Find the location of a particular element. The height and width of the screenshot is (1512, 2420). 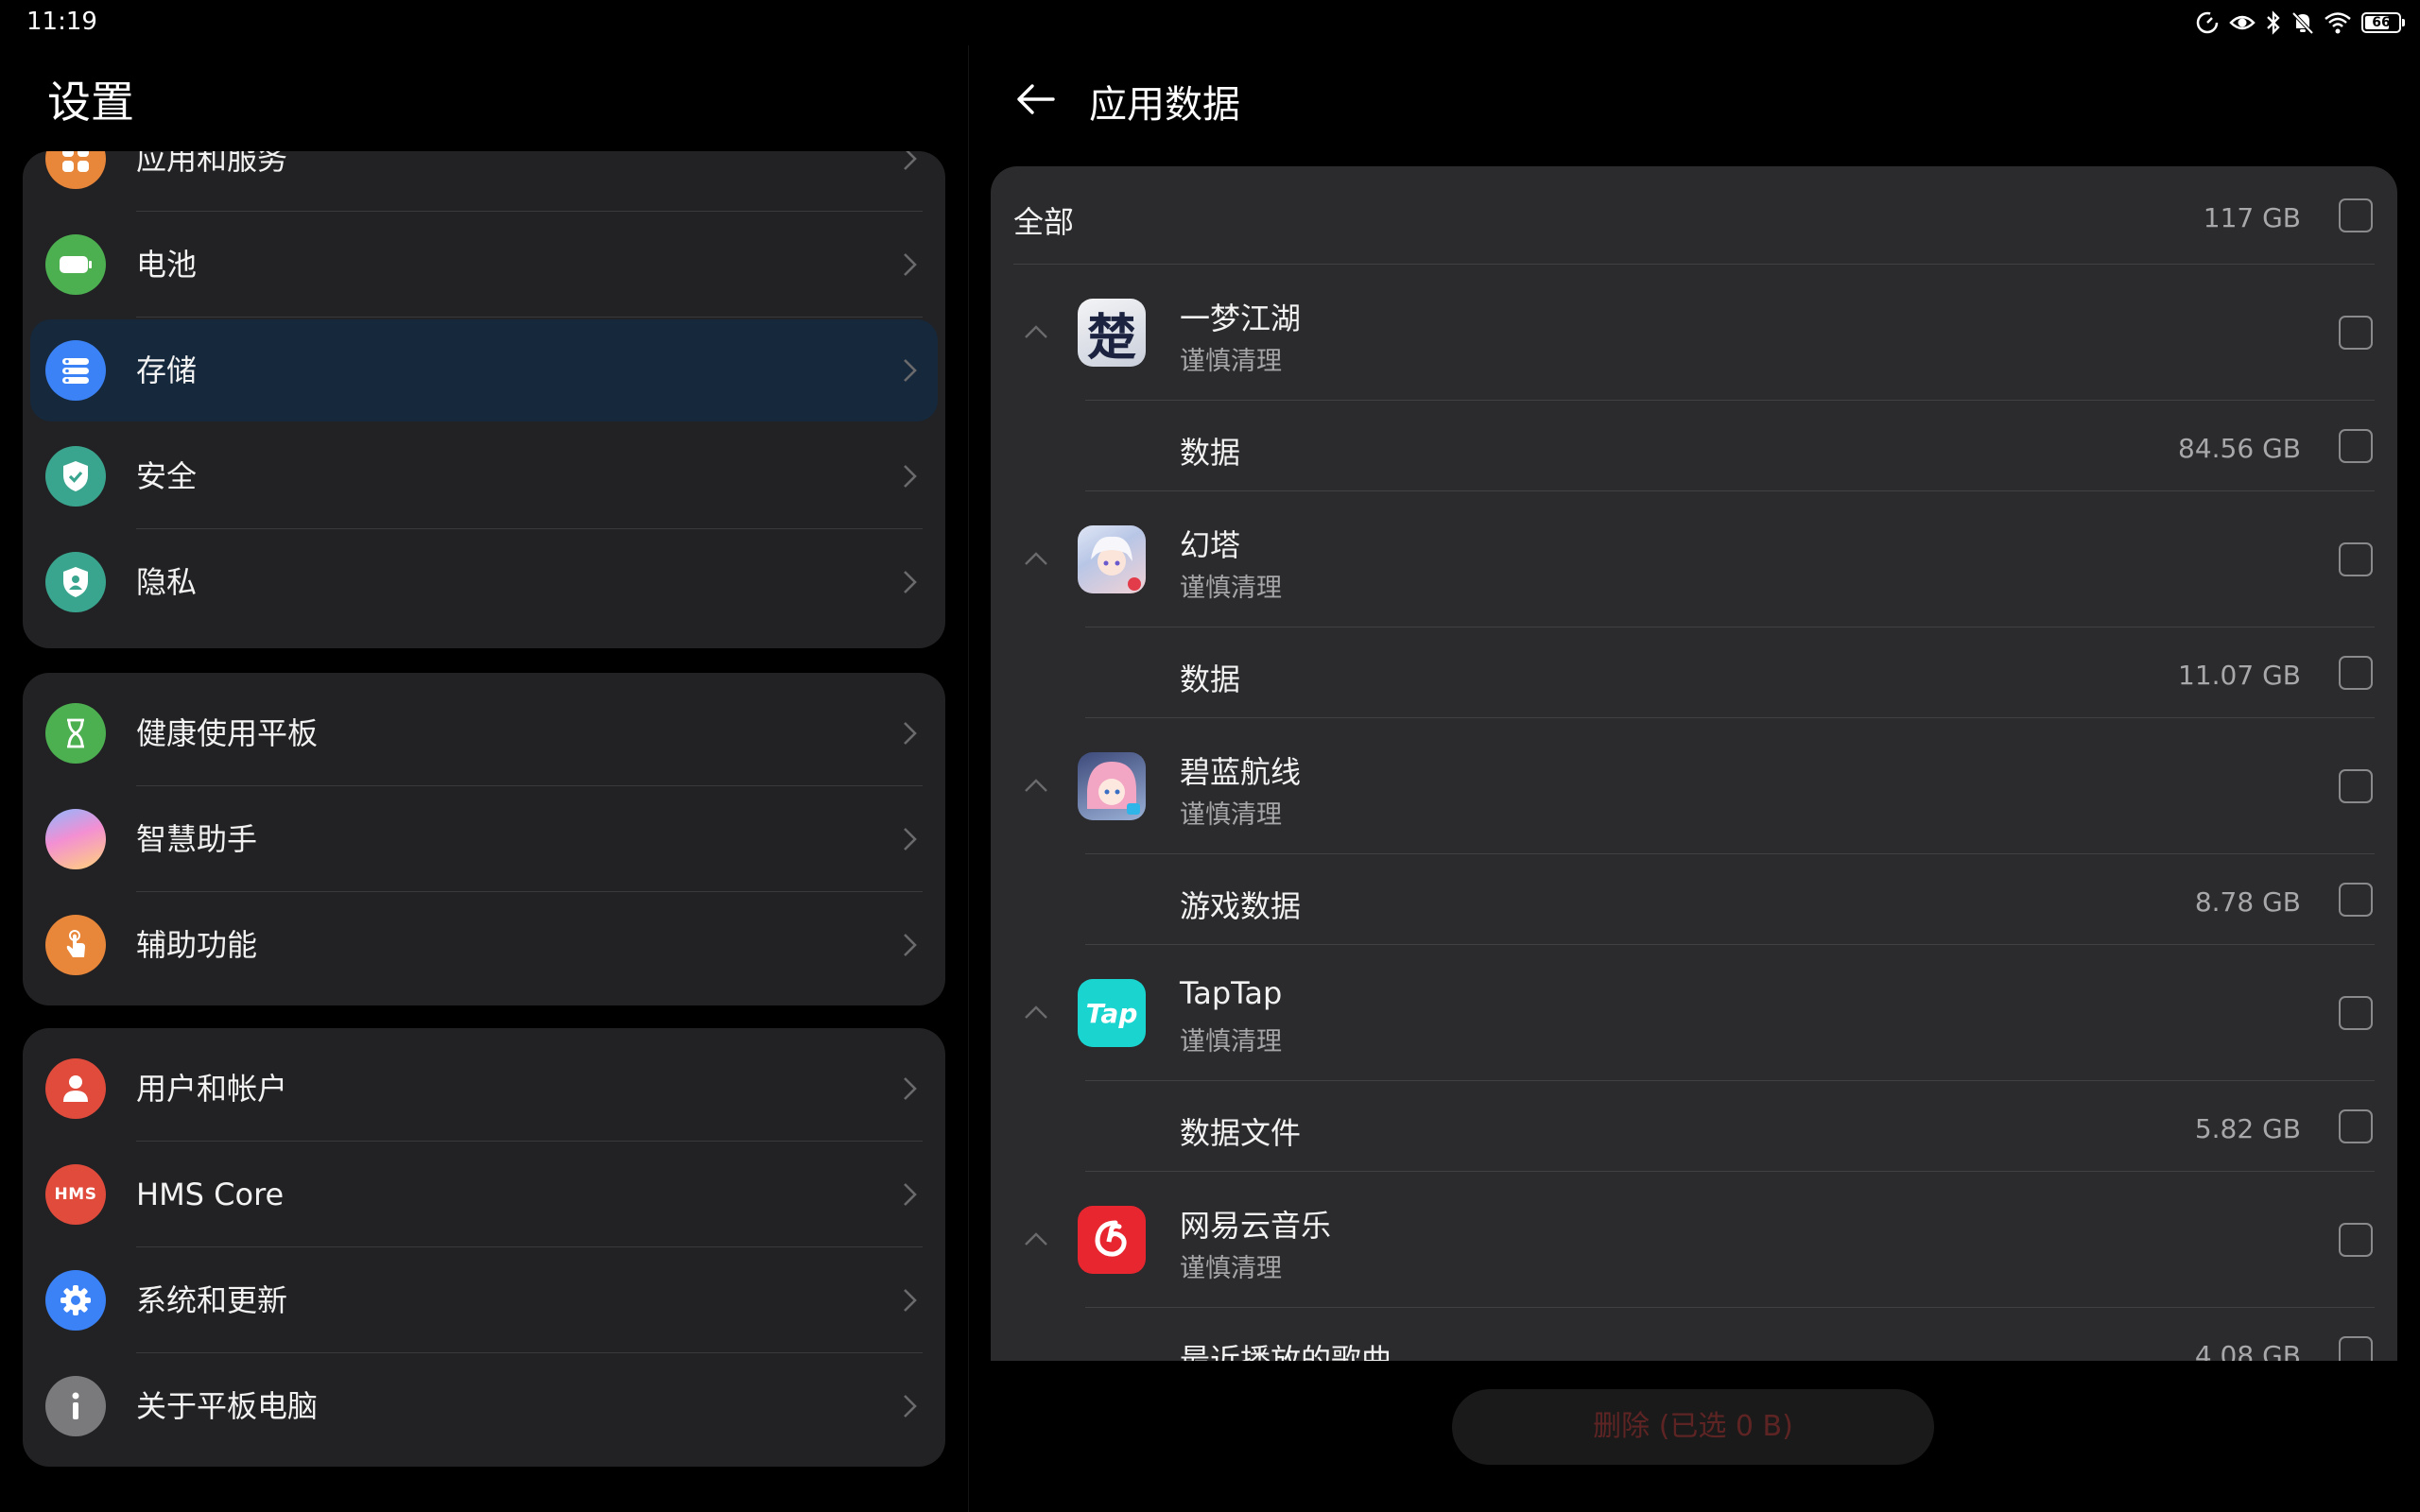

data-item-size: 4.08 GB is located at coordinates (2247, 1350).